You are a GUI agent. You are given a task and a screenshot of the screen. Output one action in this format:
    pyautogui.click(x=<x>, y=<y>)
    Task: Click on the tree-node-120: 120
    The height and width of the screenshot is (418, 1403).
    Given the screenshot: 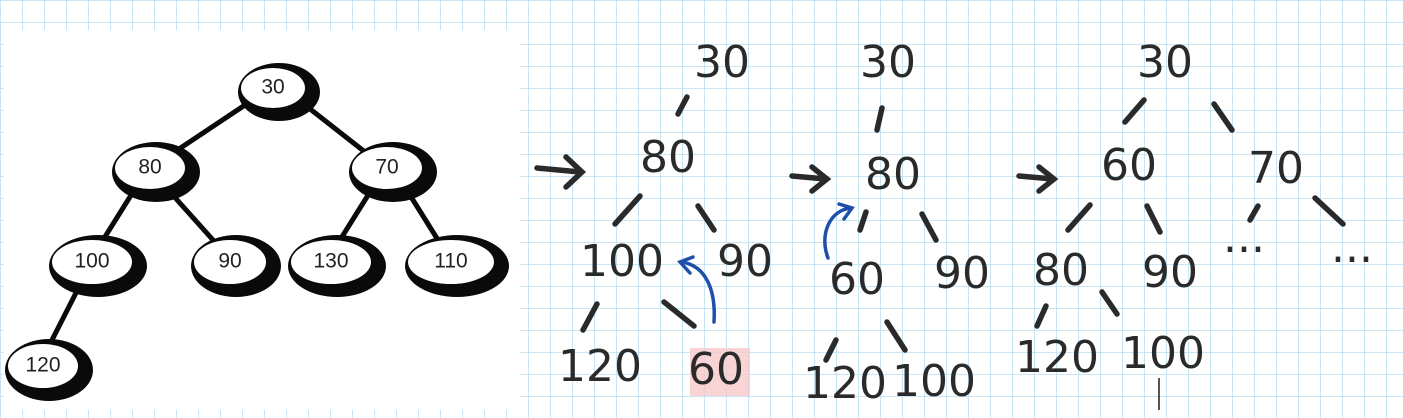 What is the action you would take?
    pyautogui.click(x=49, y=370)
    